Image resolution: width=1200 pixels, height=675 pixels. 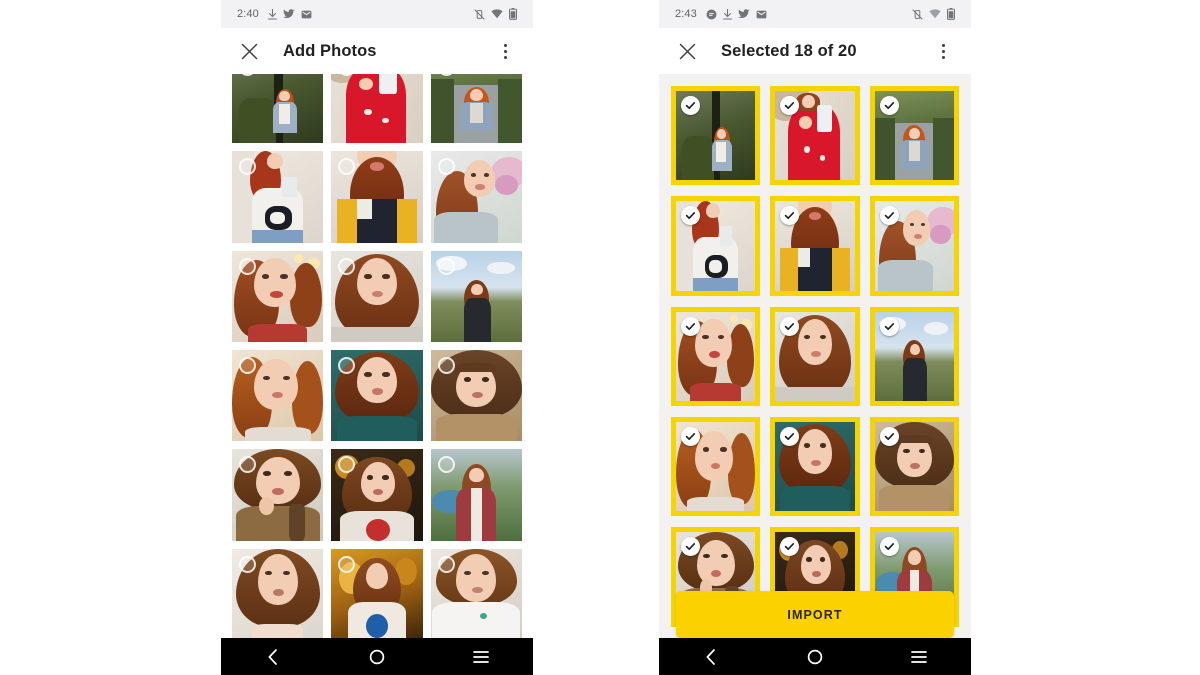 I want to click on app-bar-left: Add Photos, so click(x=377, y=51).